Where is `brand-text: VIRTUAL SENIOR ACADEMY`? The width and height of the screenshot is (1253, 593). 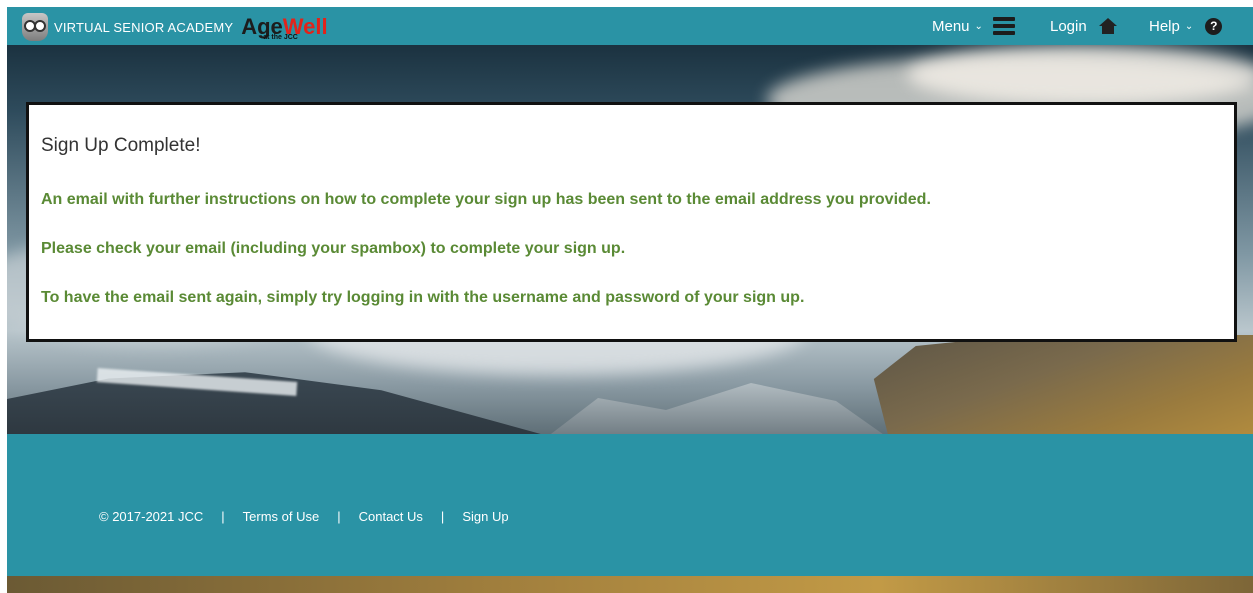 brand-text: VIRTUAL SENIOR ACADEMY is located at coordinates (144, 27).